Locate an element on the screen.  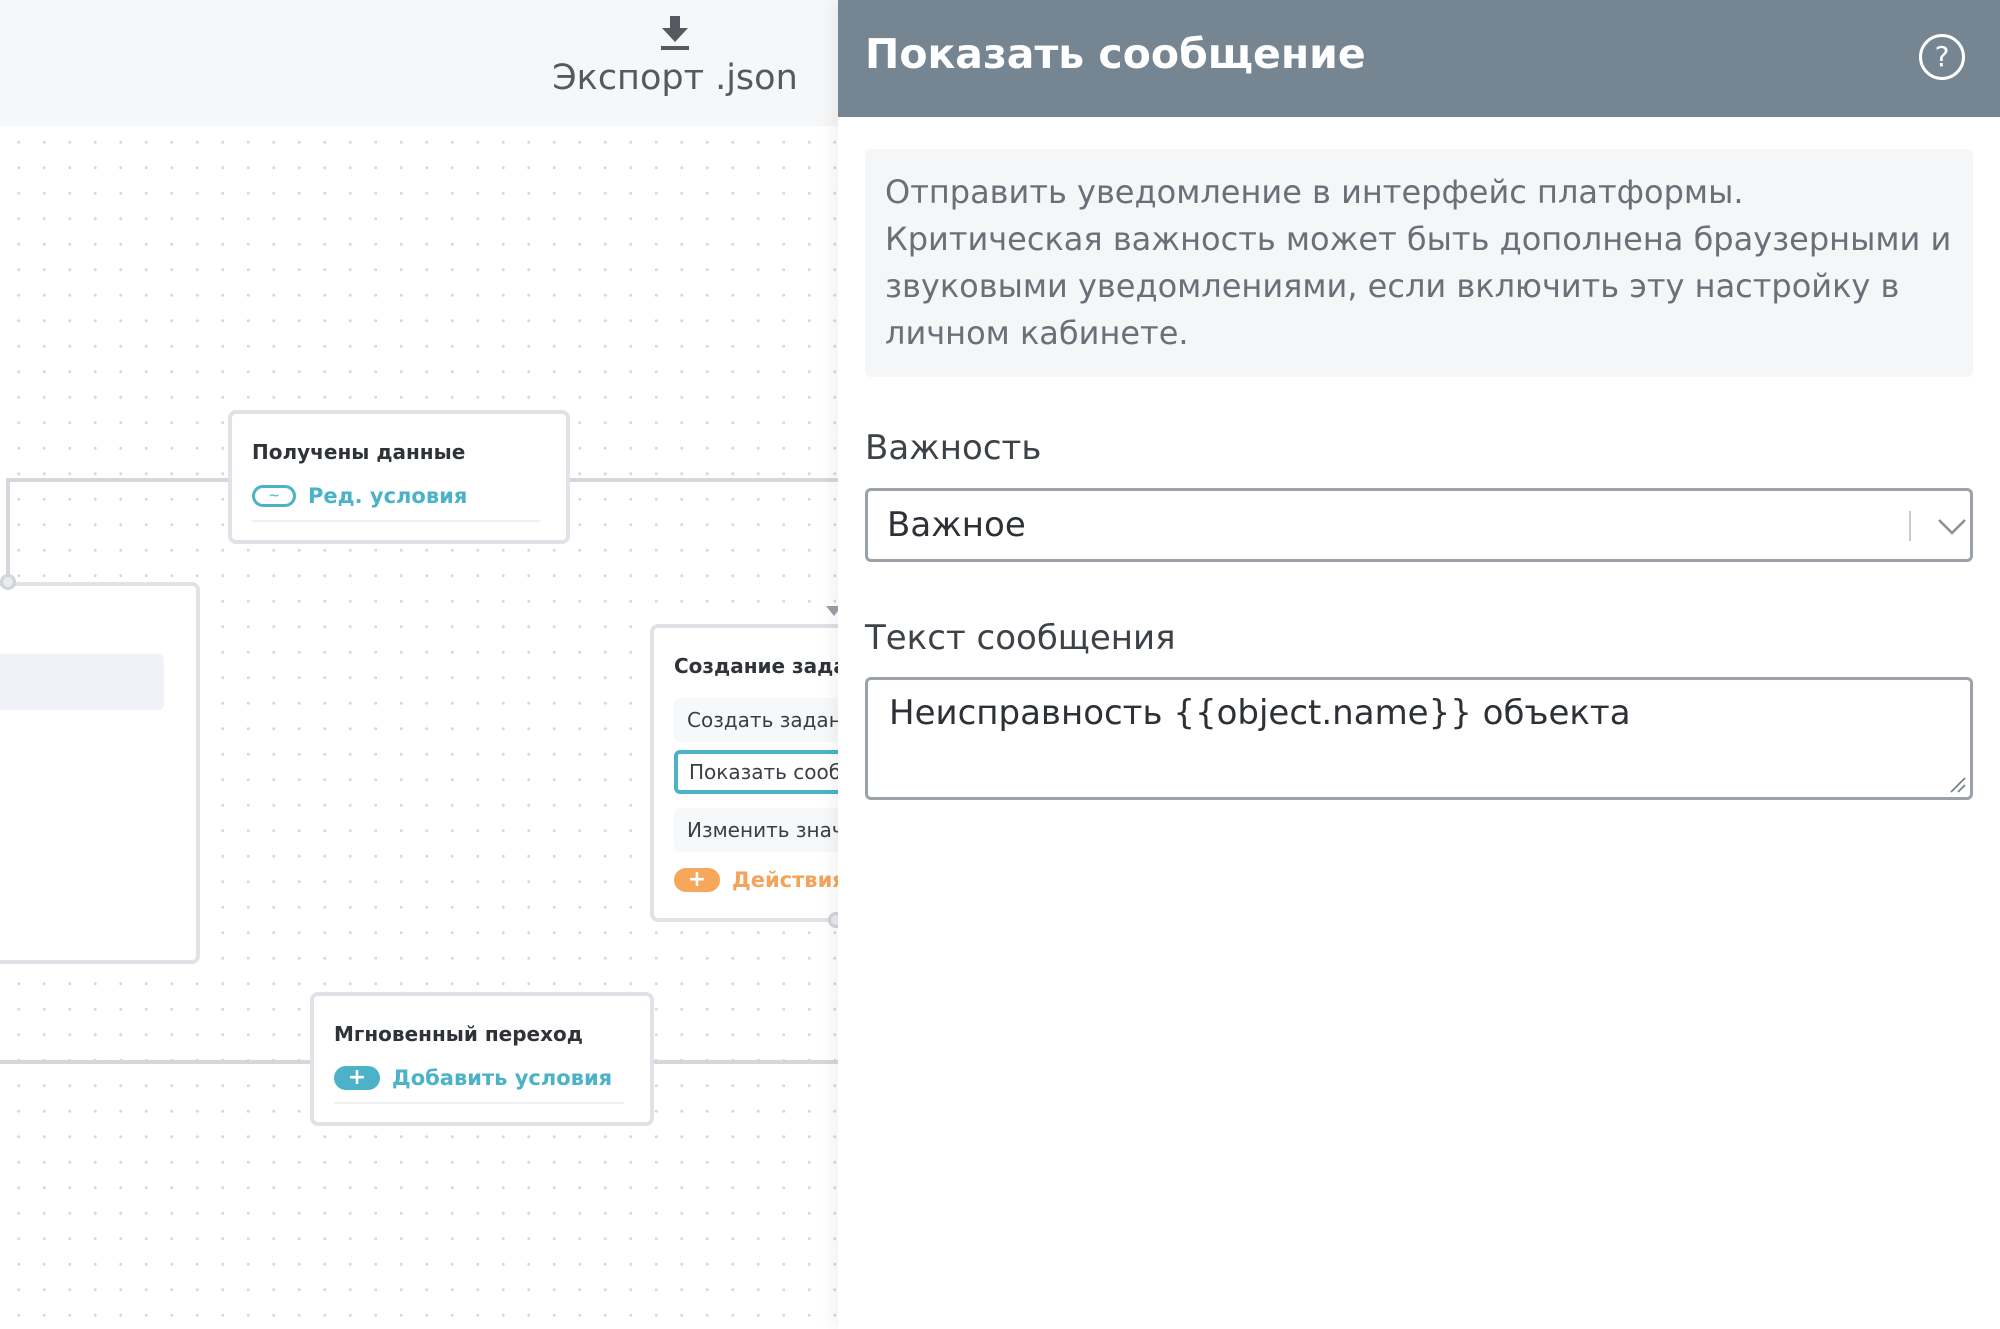
edit-conditions-link: ~ Ред. условия is located at coordinates (359, 496).